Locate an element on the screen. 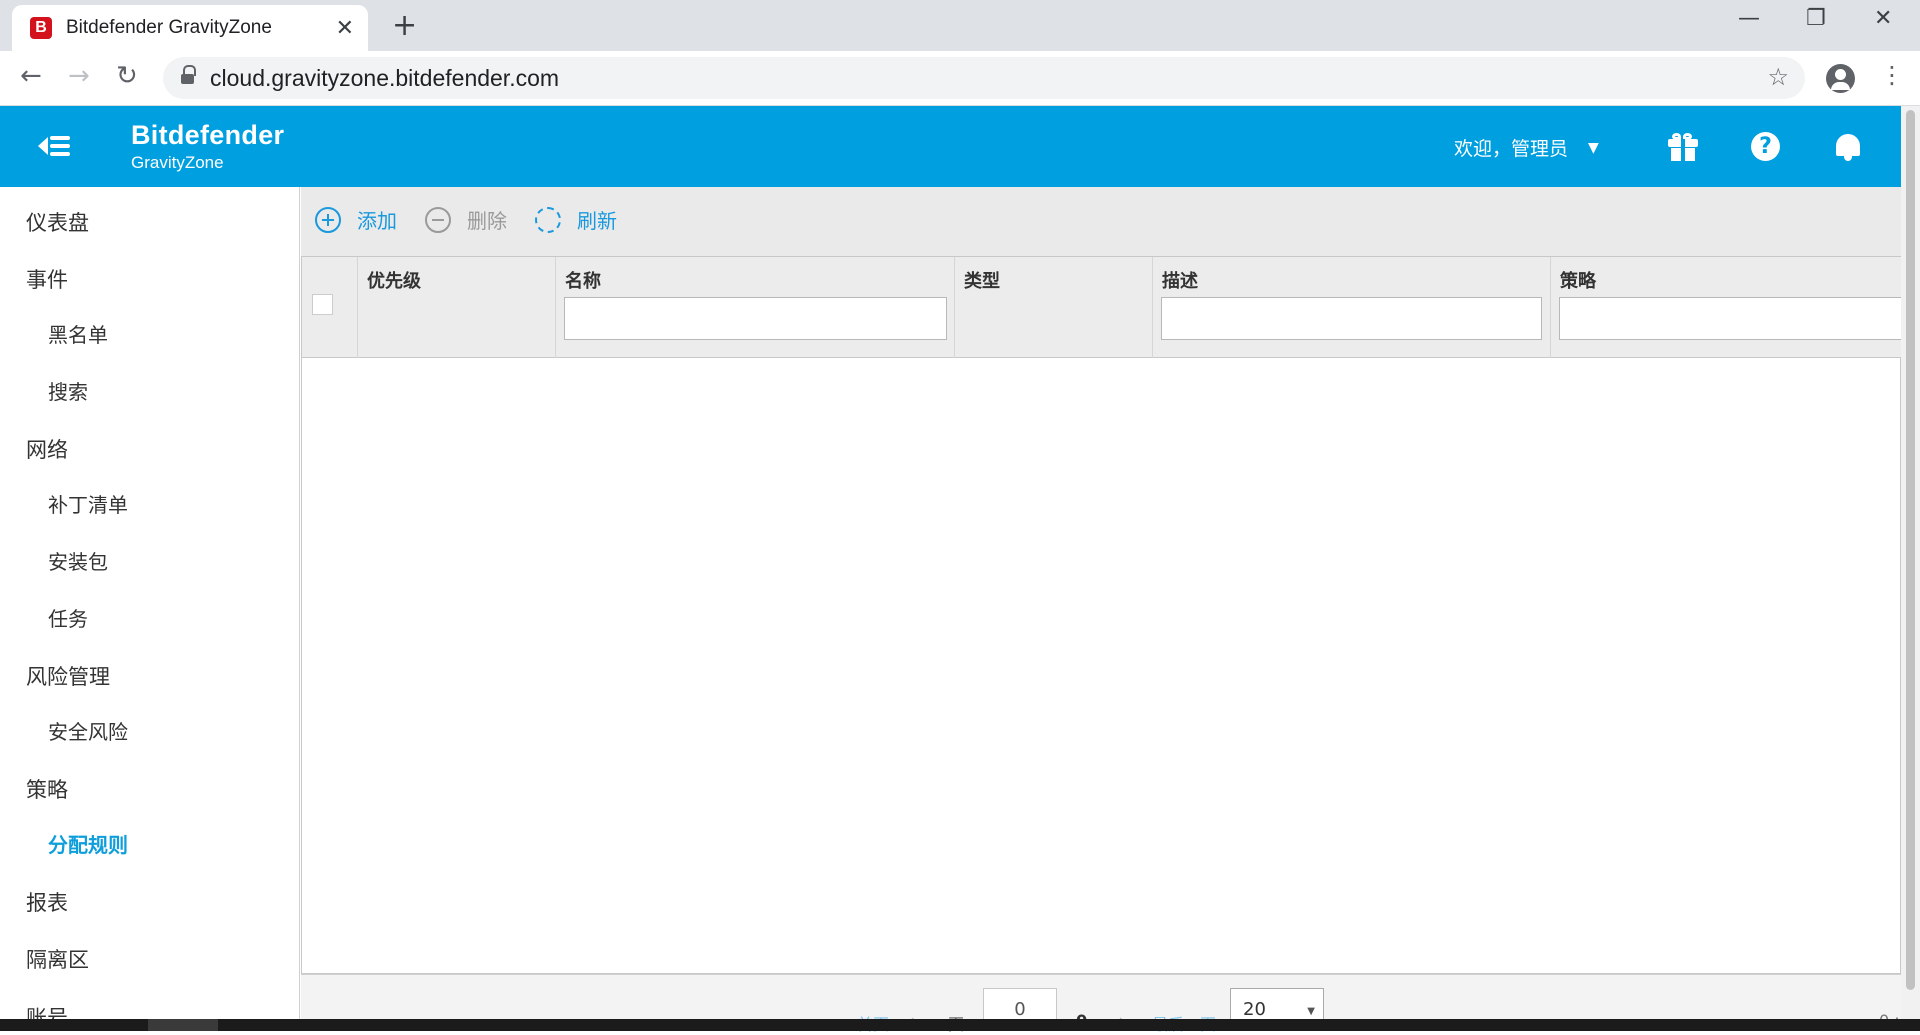 The width and height of the screenshot is (1920, 1035). name-filter-input is located at coordinates (755, 318).